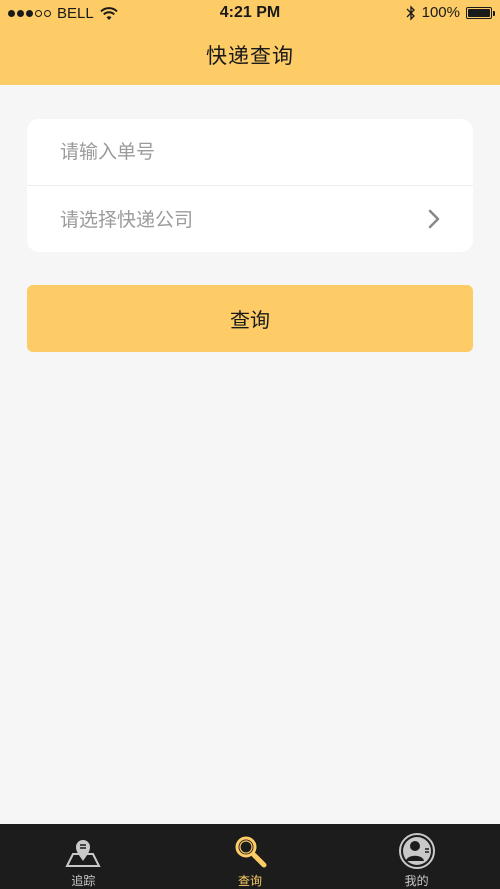 The image size is (500, 889). I want to click on map-pin-icon, so click(83, 853).